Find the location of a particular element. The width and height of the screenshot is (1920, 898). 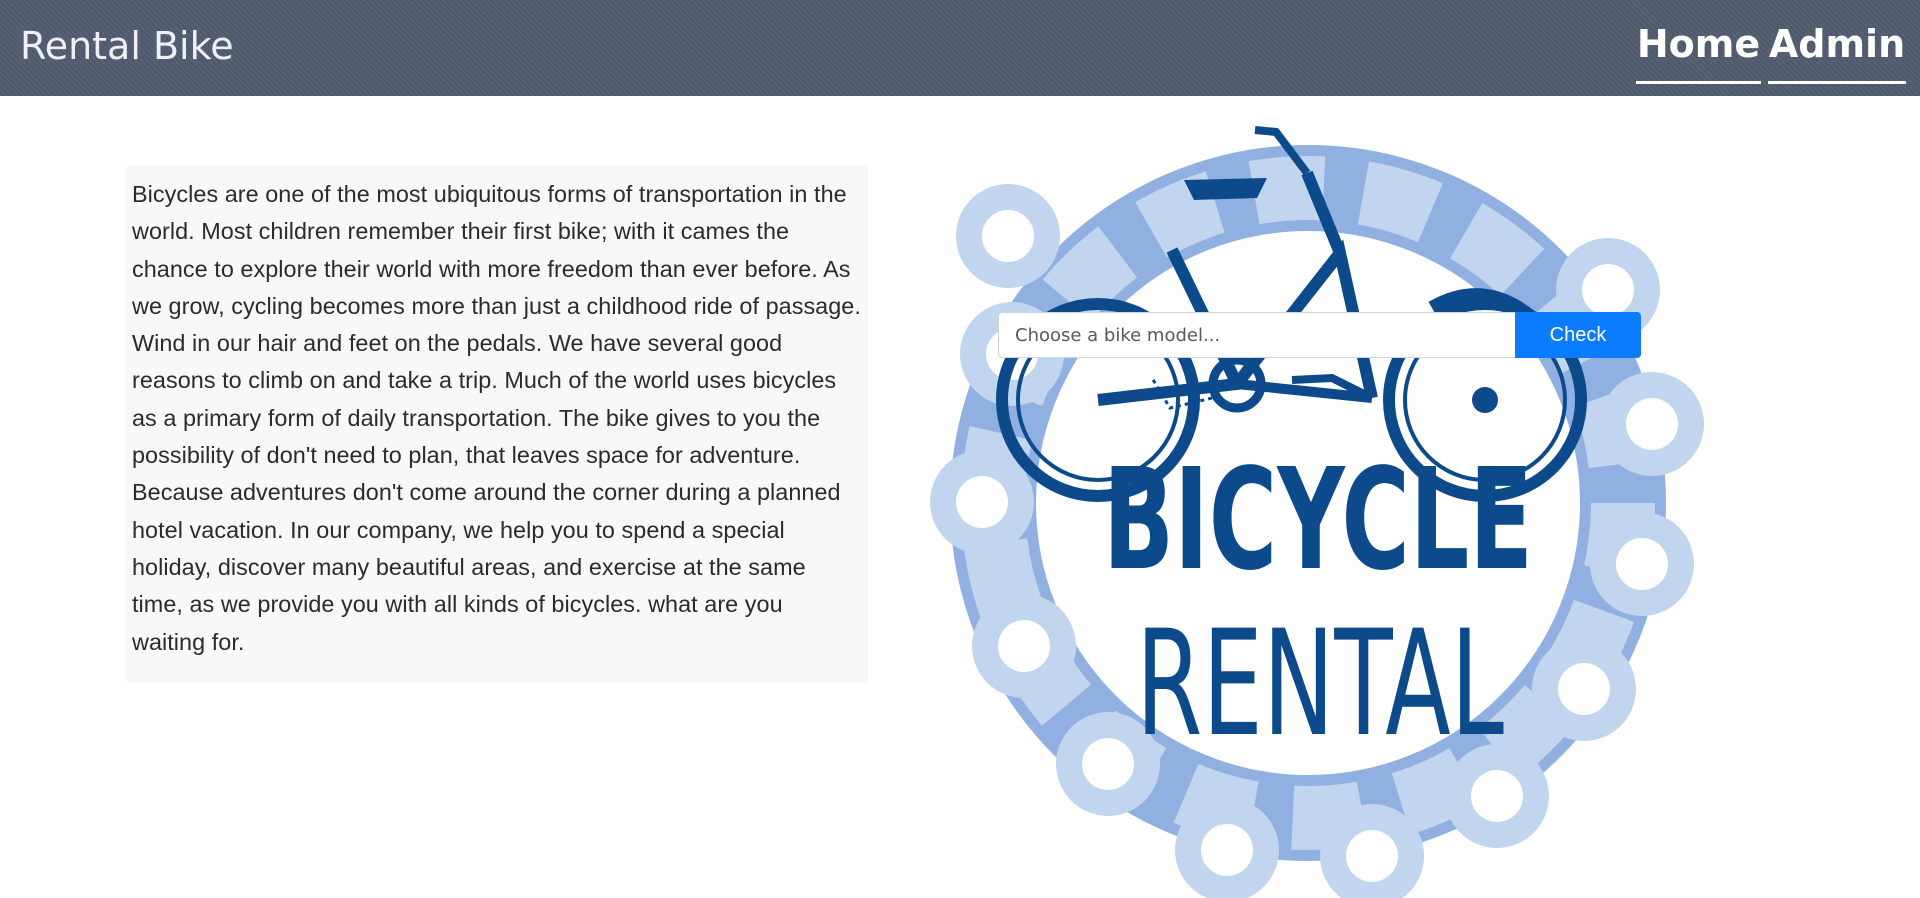

brand-link: Rental Bike is located at coordinates (127, 46).